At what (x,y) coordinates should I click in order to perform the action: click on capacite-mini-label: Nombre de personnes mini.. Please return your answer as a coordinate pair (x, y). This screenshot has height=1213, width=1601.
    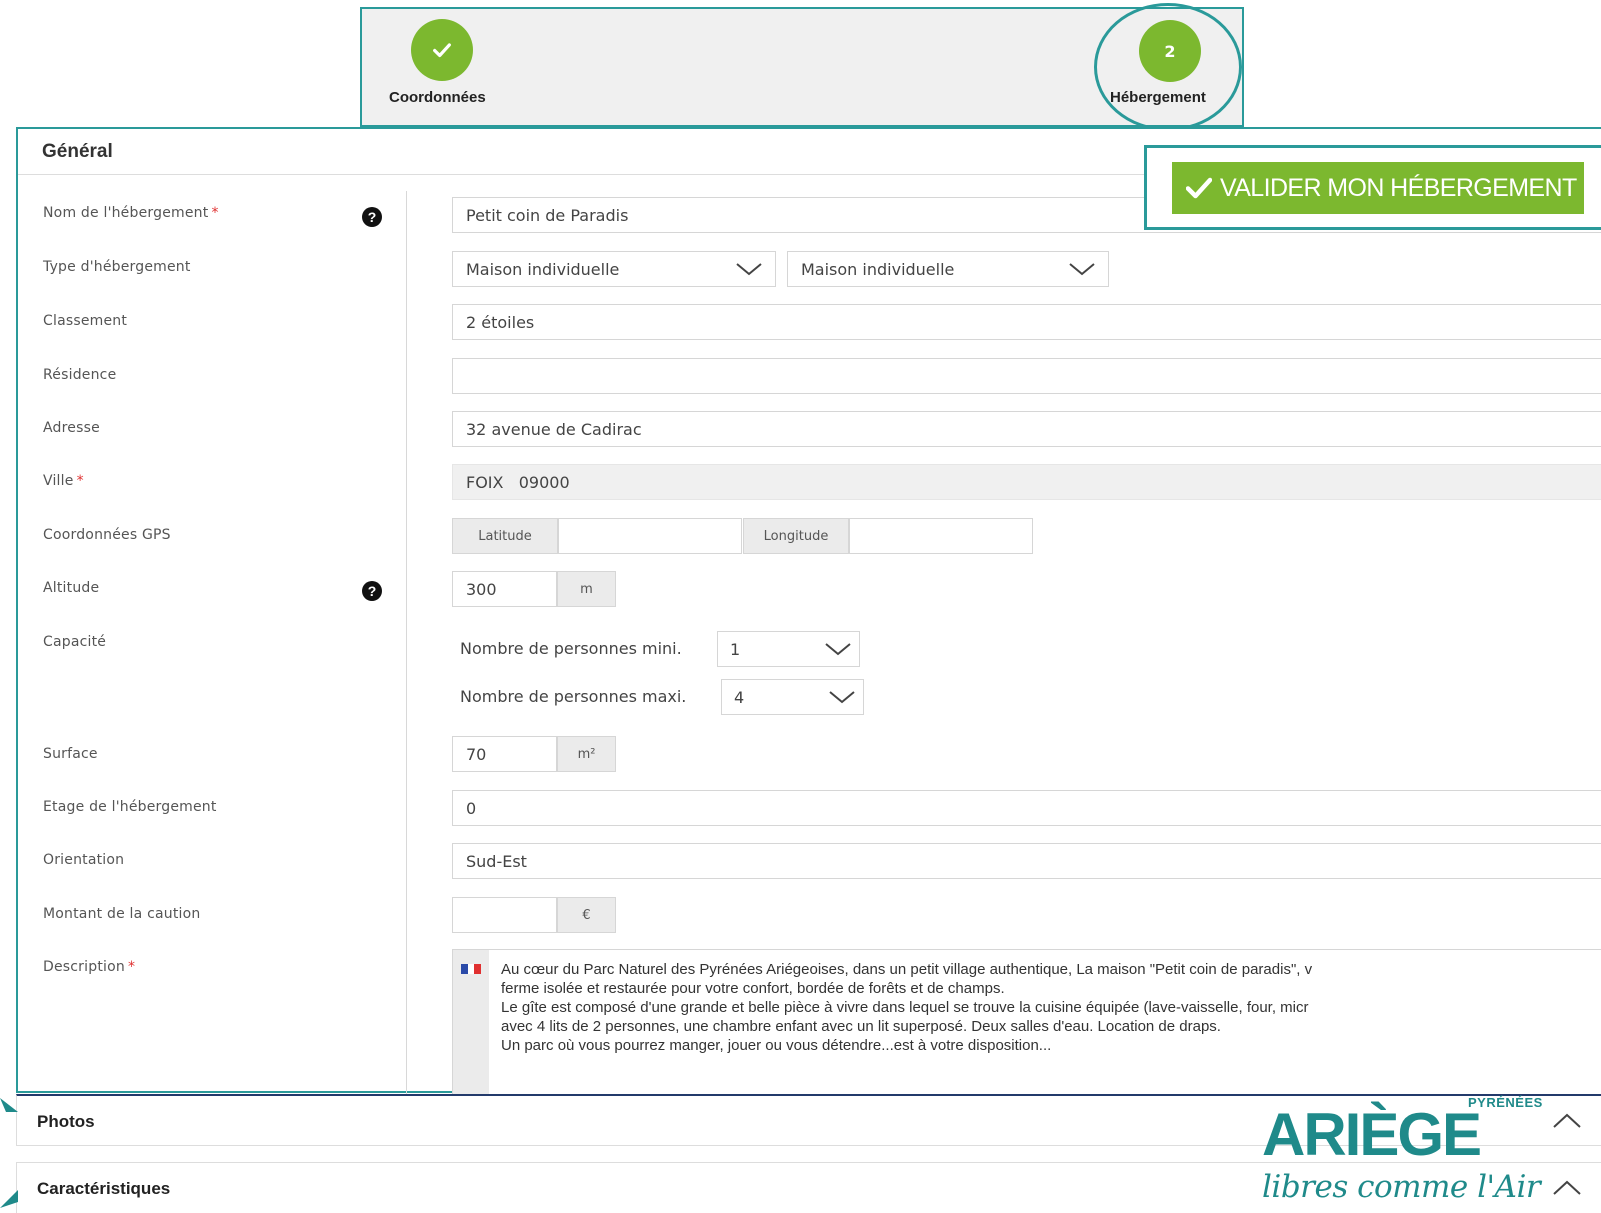
    Looking at the image, I should click on (571, 648).